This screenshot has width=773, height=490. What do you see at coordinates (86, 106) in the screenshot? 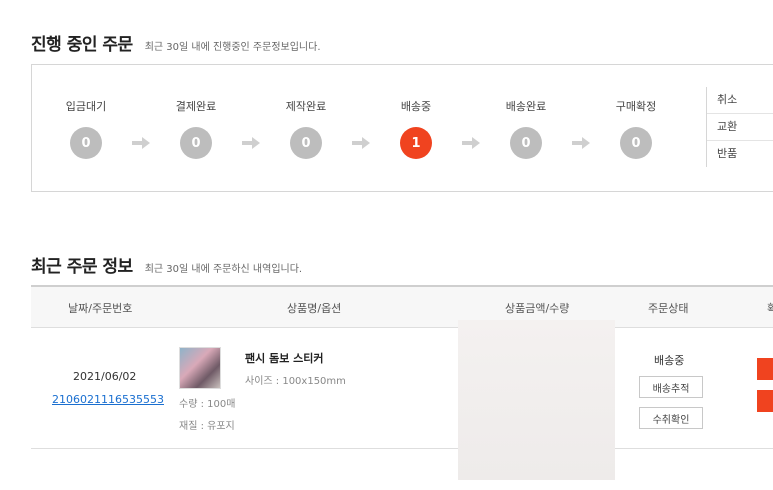
I see `step-label: 입금대기` at bounding box center [86, 106].